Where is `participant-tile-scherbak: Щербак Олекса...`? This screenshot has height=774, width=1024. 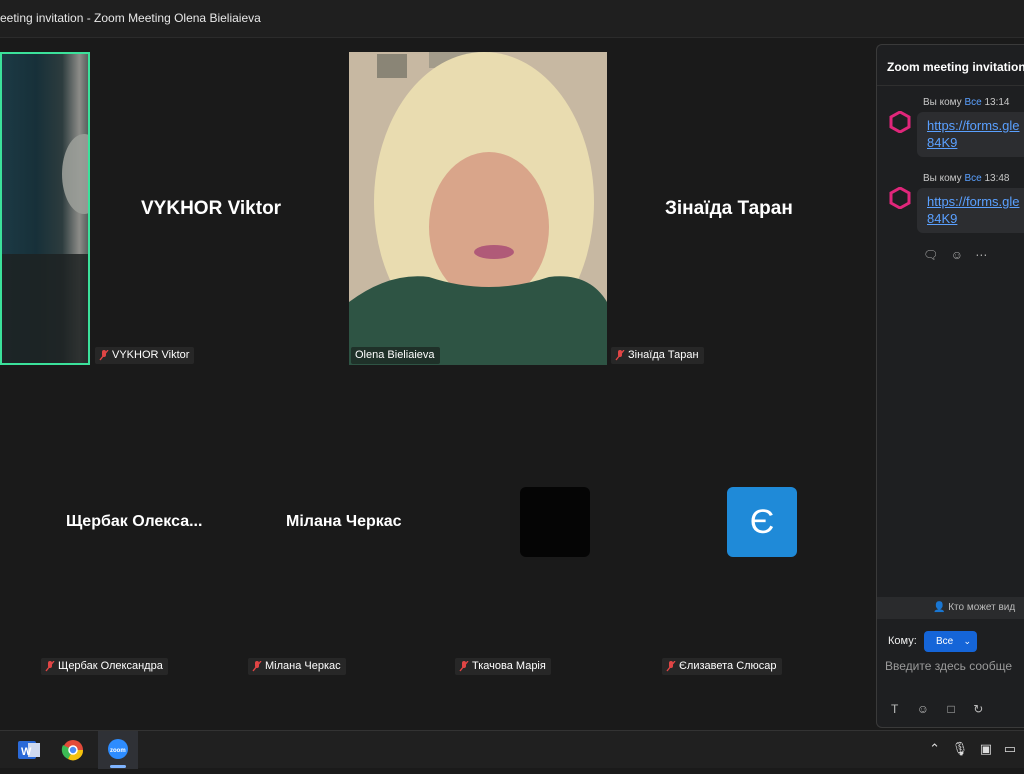
participant-tile-scherbak: Щербак Олекса... is located at coordinates (140, 528).